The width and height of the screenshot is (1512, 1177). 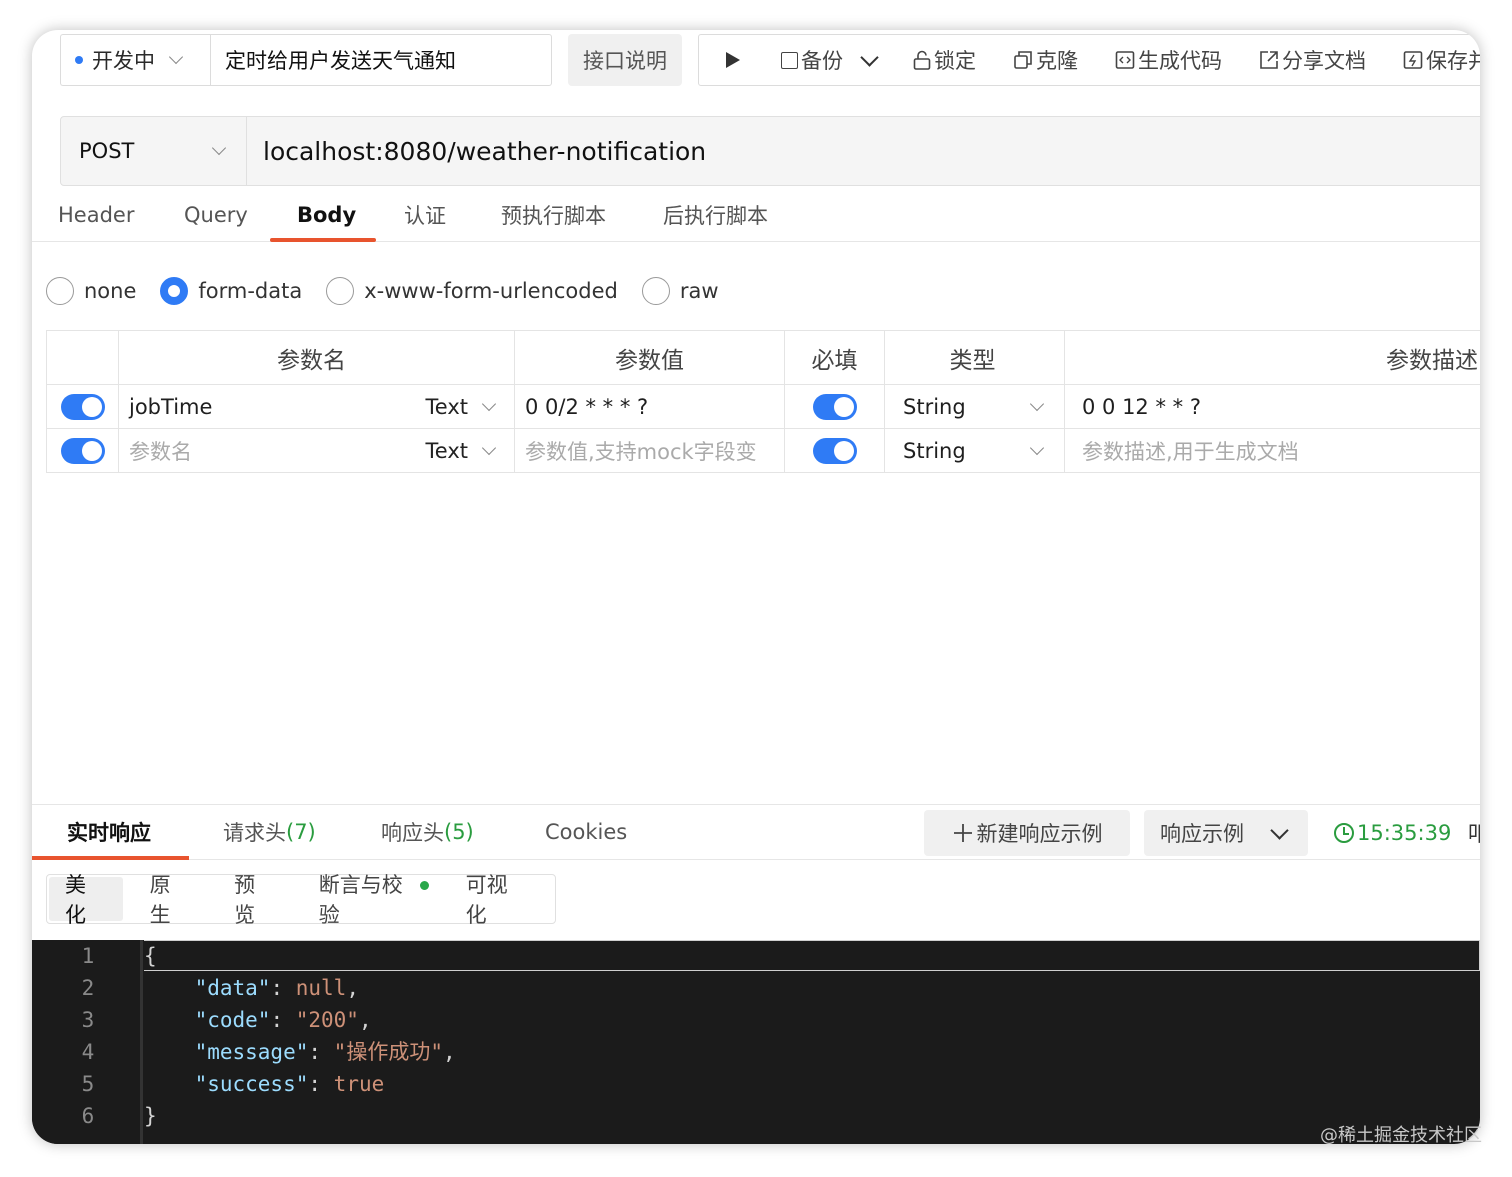 What do you see at coordinates (88, 1084) in the screenshot?
I see `line-number: 5` at bounding box center [88, 1084].